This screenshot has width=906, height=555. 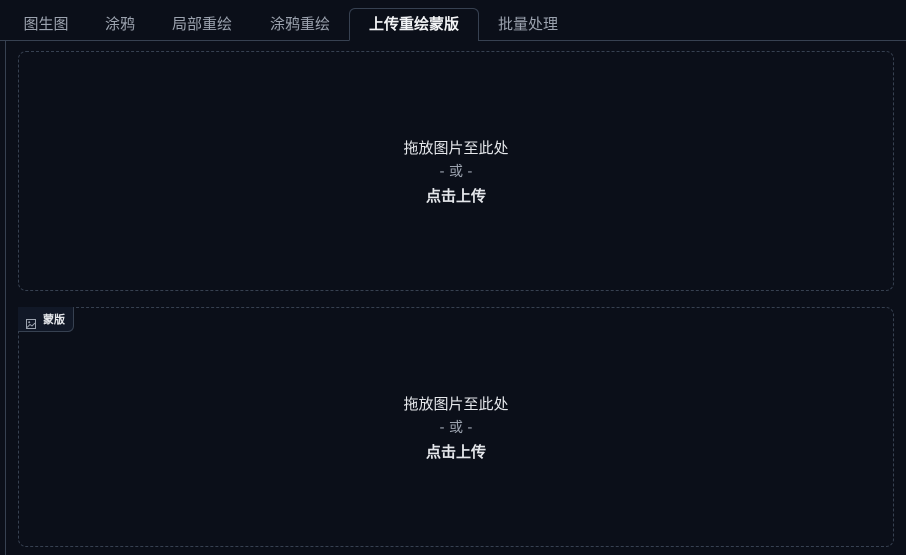 I want to click on mask-label-badge: 蒙版, so click(x=46, y=319).